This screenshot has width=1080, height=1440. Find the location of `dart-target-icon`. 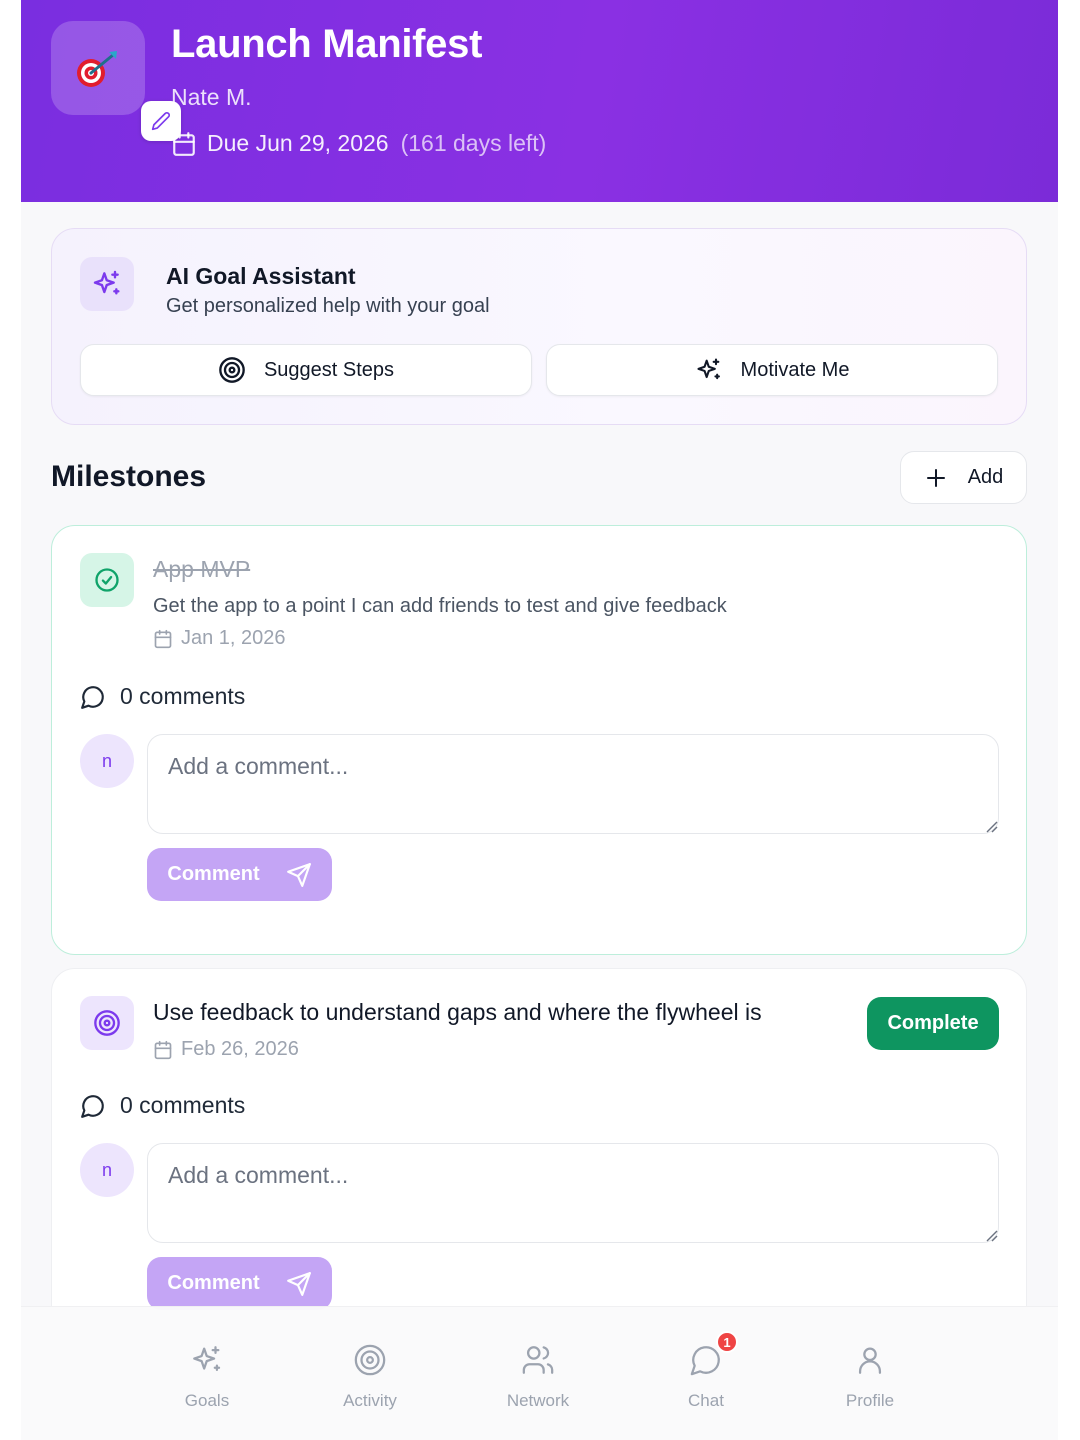

dart-target-icon is located at coordinates (97, 69).